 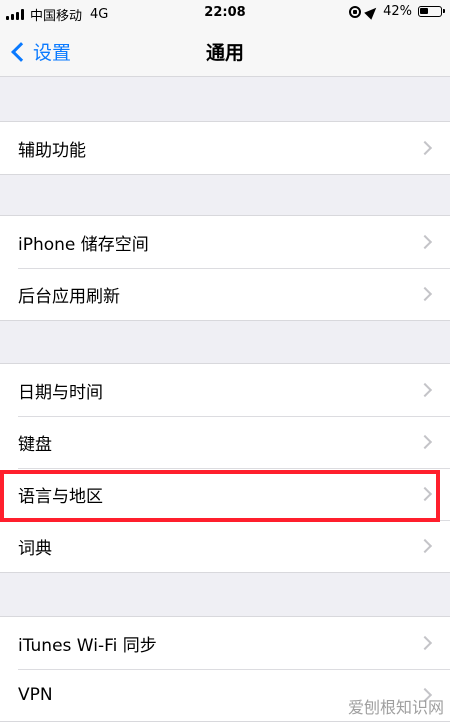 I want to click on navigation-bar: 设置 通用, so click(x=225, y=51).